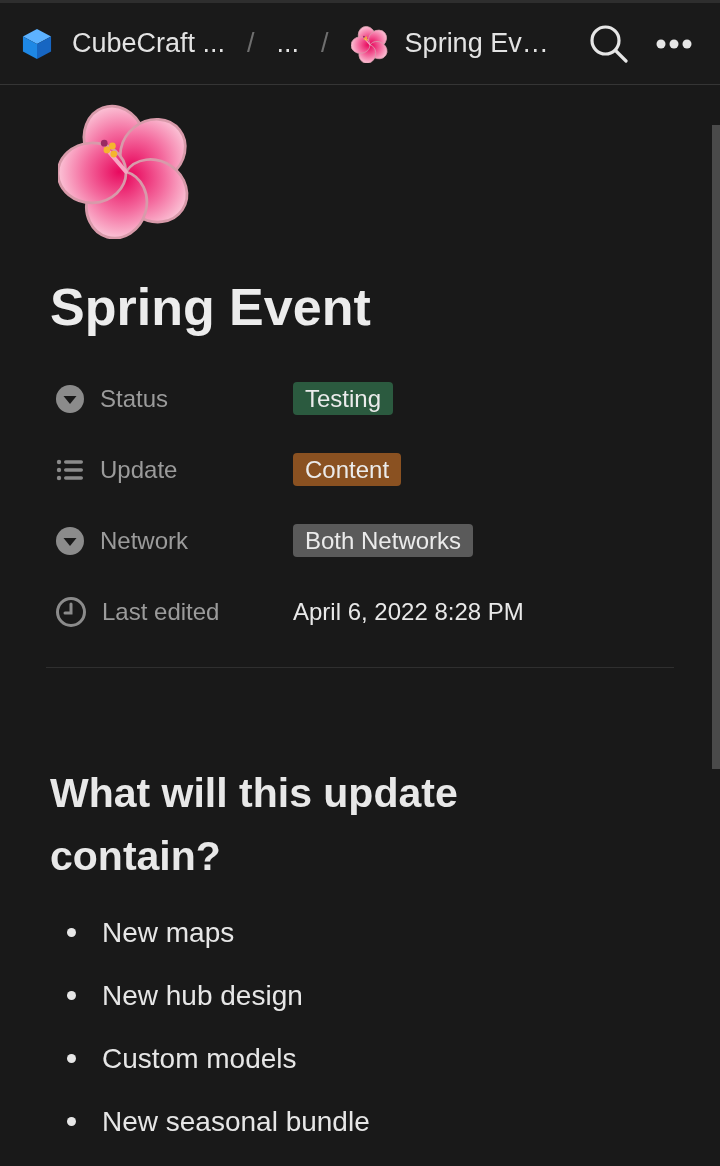  What do you see at coordinates (408, 611) in the screenshot?
I see `property-value: April 6, 2022 8:28 PM` at bounding box center [408, 611].